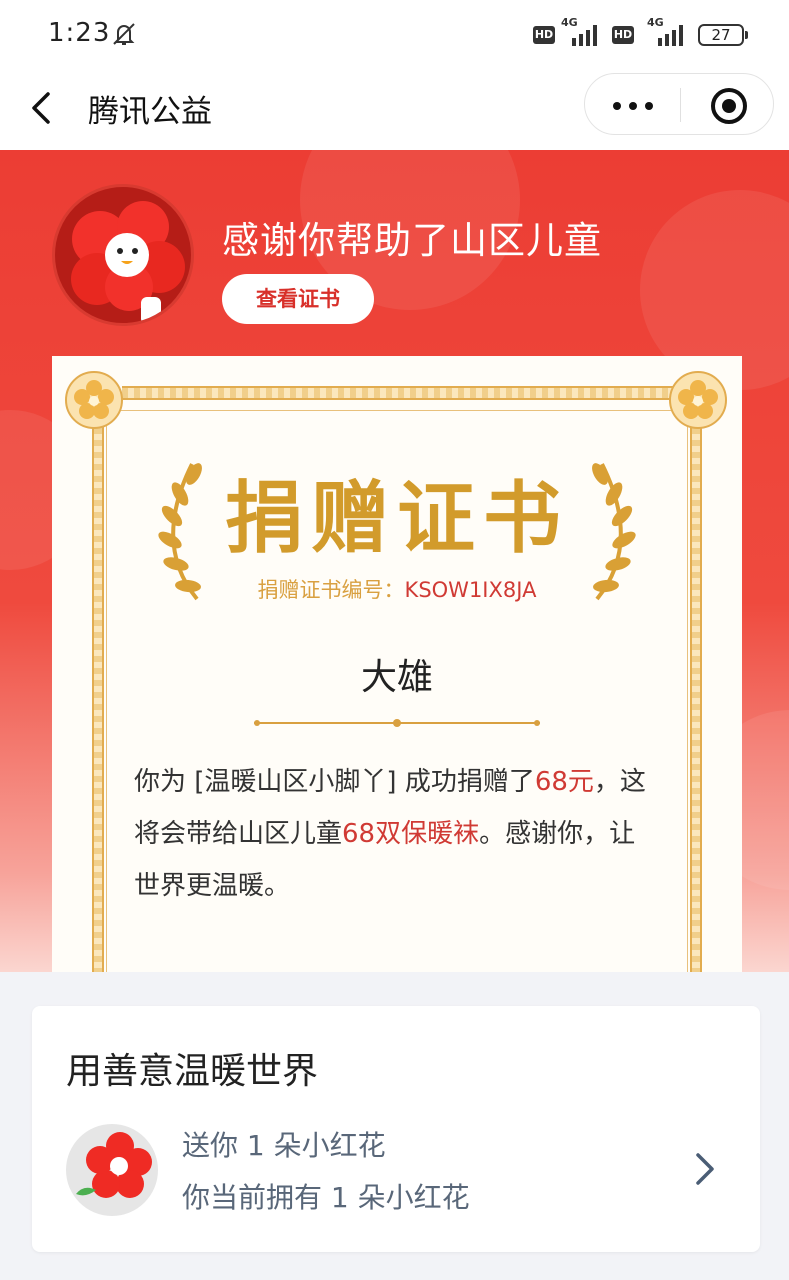  I want to click on certificate-border, so click(398, 393).